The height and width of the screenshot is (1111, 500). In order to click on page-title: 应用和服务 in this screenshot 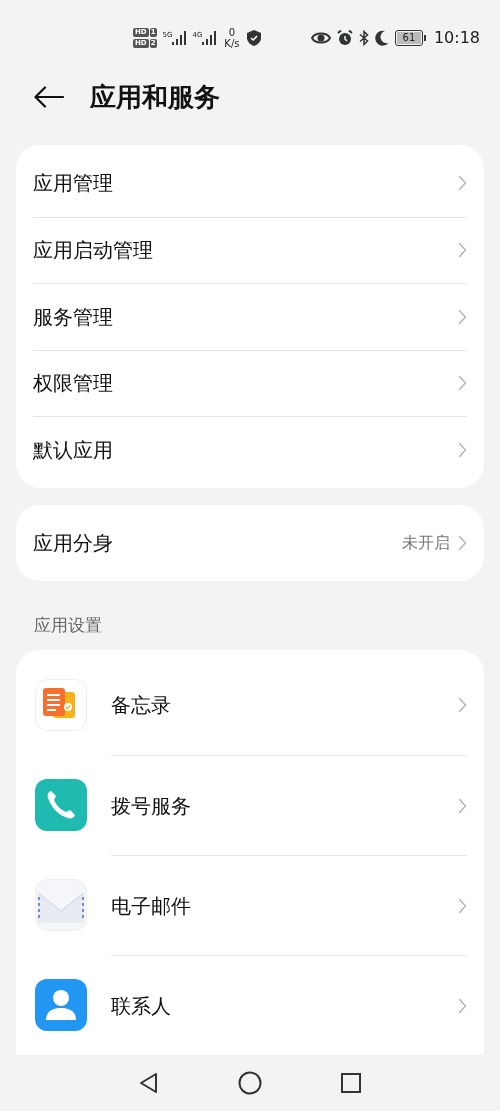, I will do `click(155, 97)`.